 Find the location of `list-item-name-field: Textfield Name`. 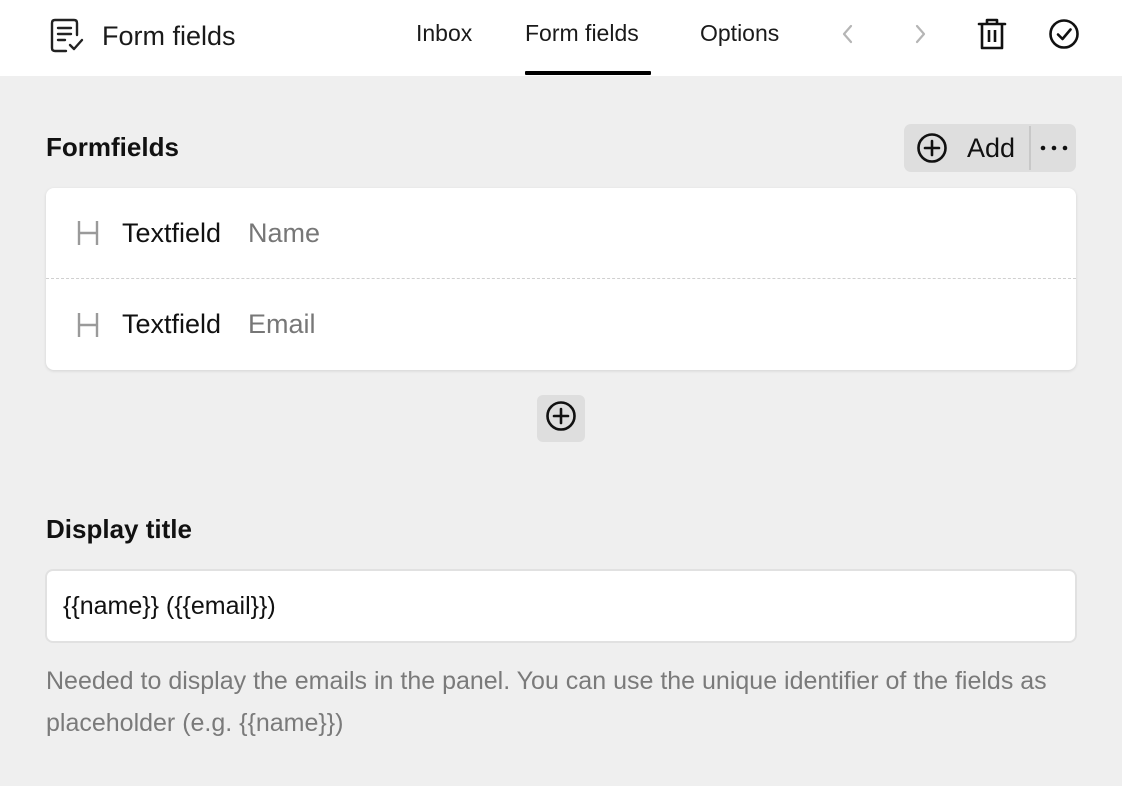

list-item-name-field: Textfield Name is located at coordinates (561, 233).